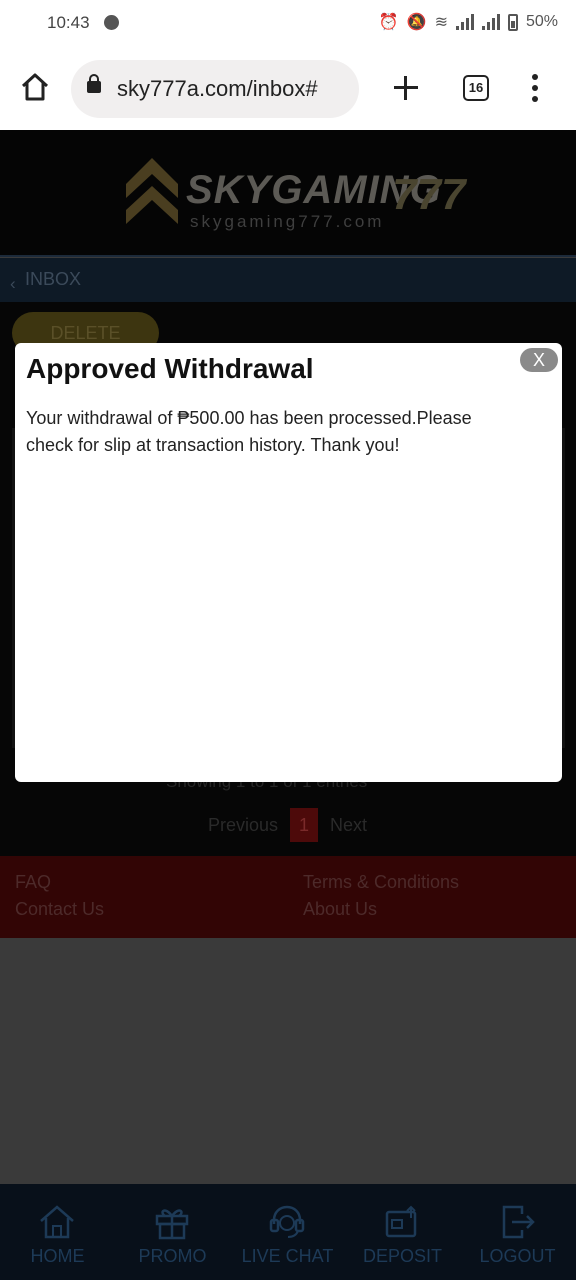 The width and height of the screenshot is (576, 1280). What do you see at coordinates (288, 24) in the screenshot?
I see `status-bar: 10:43 ⏰ 🔕 ≋ 50%` at bounding box center [288, 24].